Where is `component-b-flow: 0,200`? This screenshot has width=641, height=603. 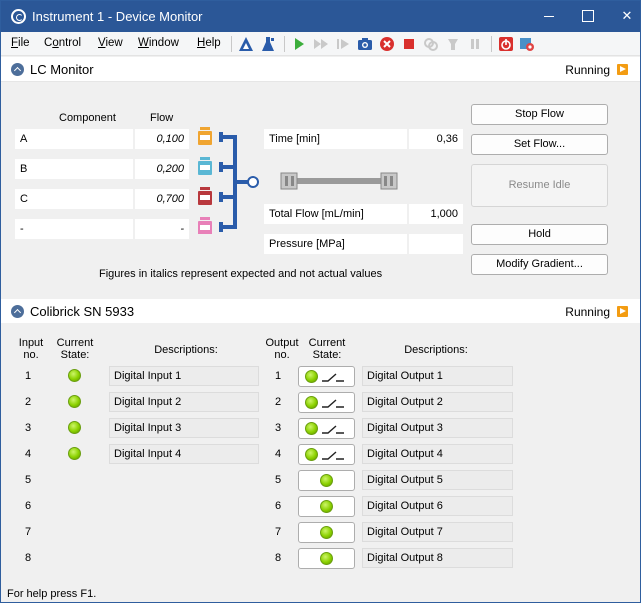
component-b-flow: 0,200 is located at coordinates (162, 169).